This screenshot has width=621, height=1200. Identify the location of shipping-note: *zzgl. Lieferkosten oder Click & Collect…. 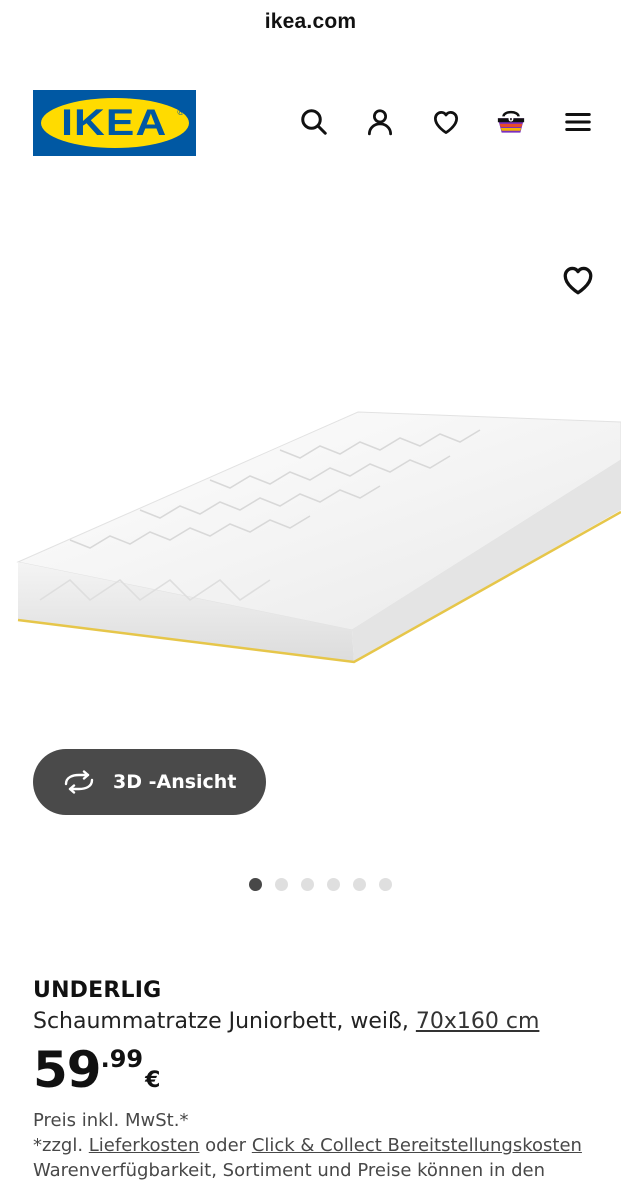
(323, 1145).